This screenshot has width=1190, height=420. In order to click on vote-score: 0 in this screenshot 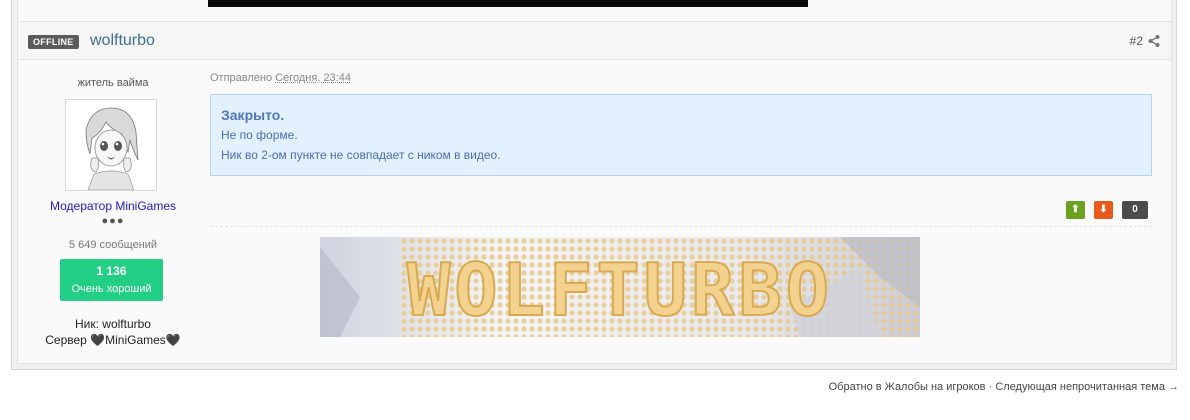, I will do `click(1135, 210)`.